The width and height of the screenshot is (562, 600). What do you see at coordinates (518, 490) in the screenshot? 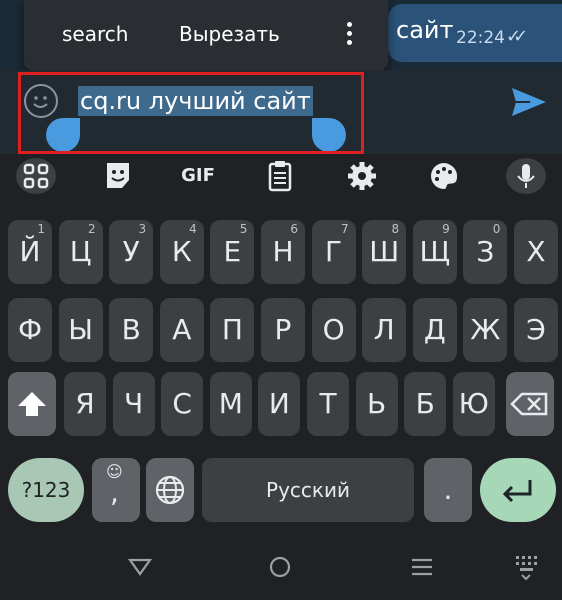
I see `enter-key` at bounding box center [518, 490].